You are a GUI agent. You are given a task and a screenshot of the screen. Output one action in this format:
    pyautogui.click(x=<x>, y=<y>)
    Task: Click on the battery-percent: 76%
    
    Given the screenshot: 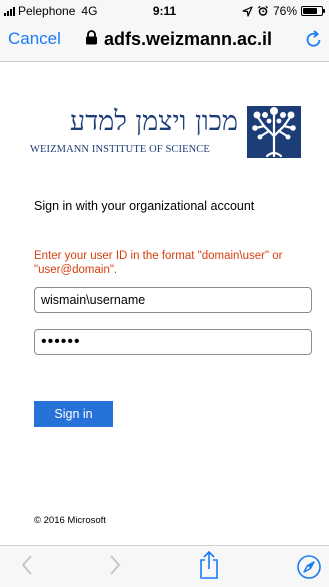 What is the action you would take?
    pyautogui.click(x=284, y=11)
    